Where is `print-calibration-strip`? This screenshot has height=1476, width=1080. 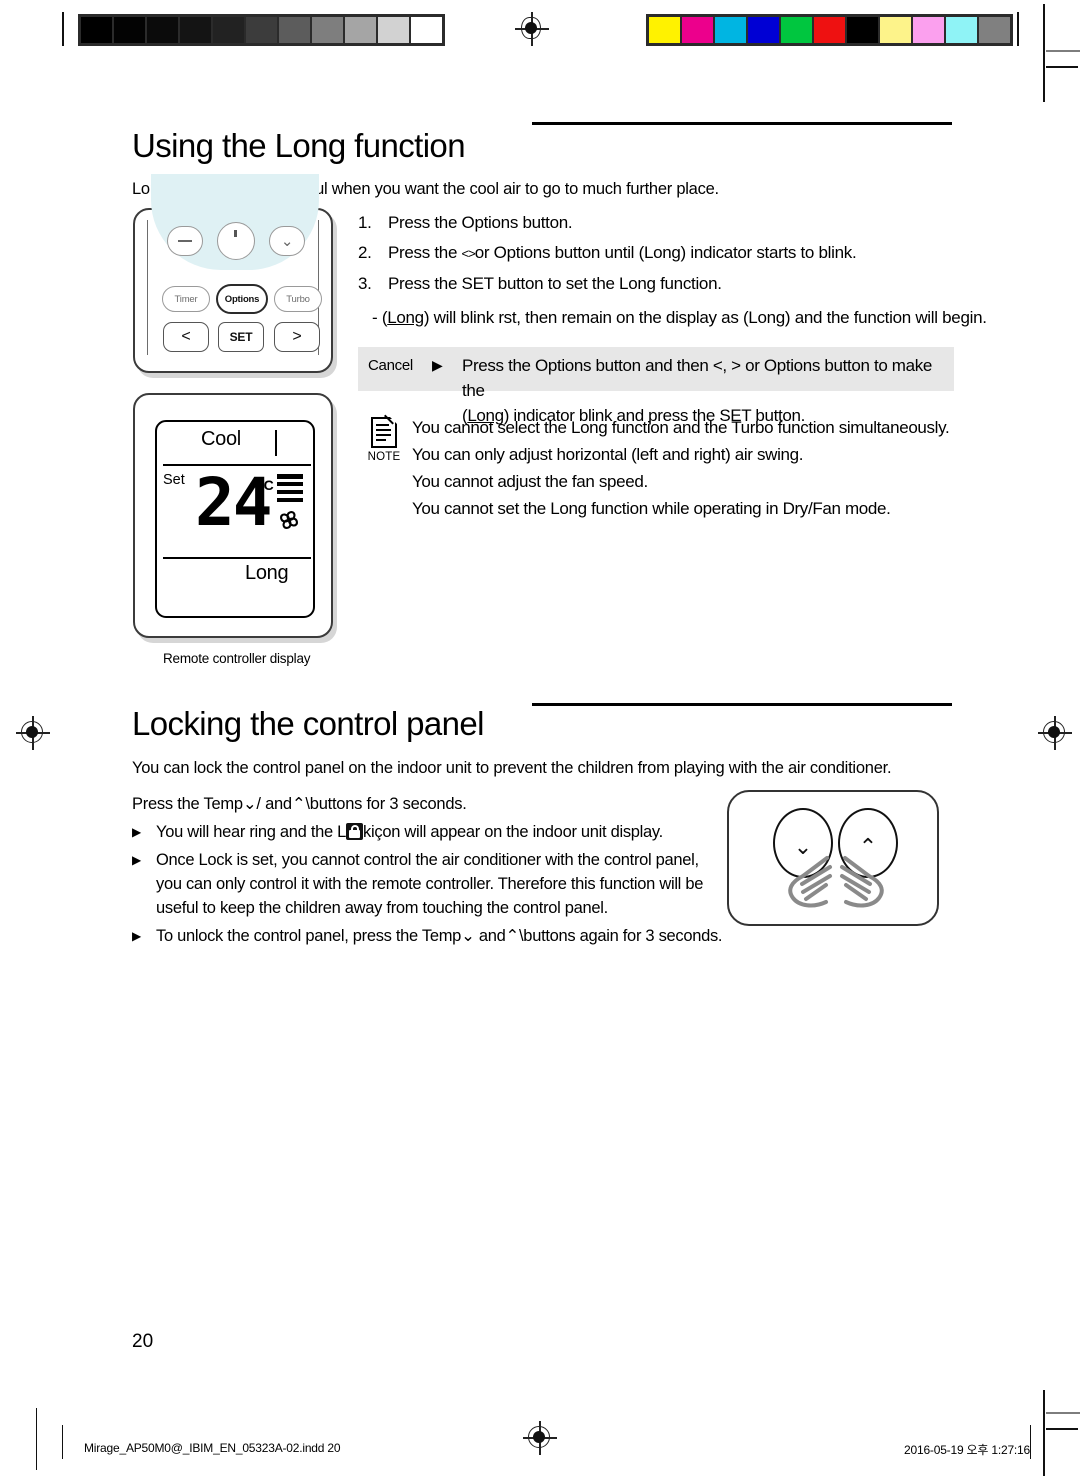
print-calibration-strip is located at coordinates (540, 28).